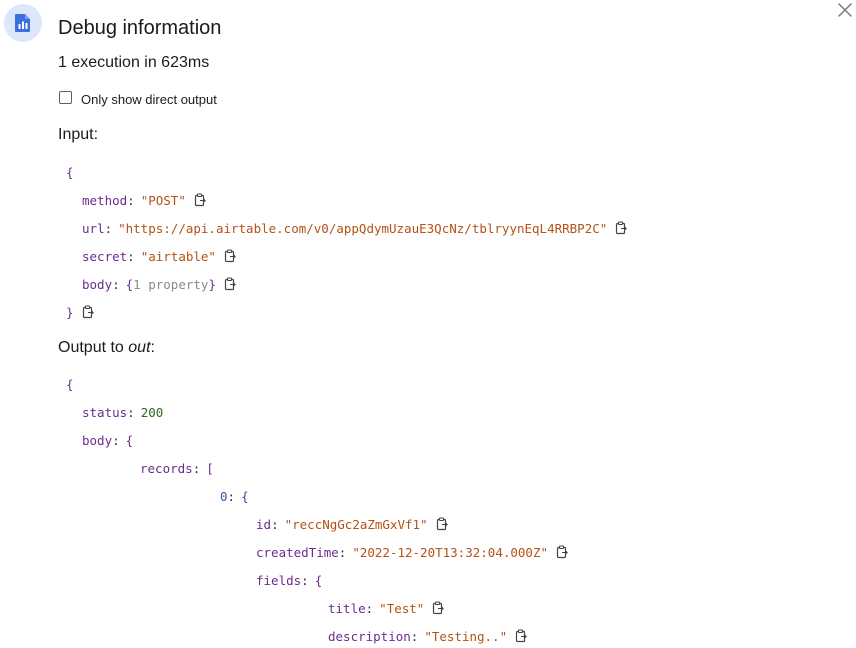 The width and height of the screenshot is (856, 648). Describe the element at coordinates (134, 62) in the screenshot. I see `execution-summary: 1 execution in 623ms` at that location.